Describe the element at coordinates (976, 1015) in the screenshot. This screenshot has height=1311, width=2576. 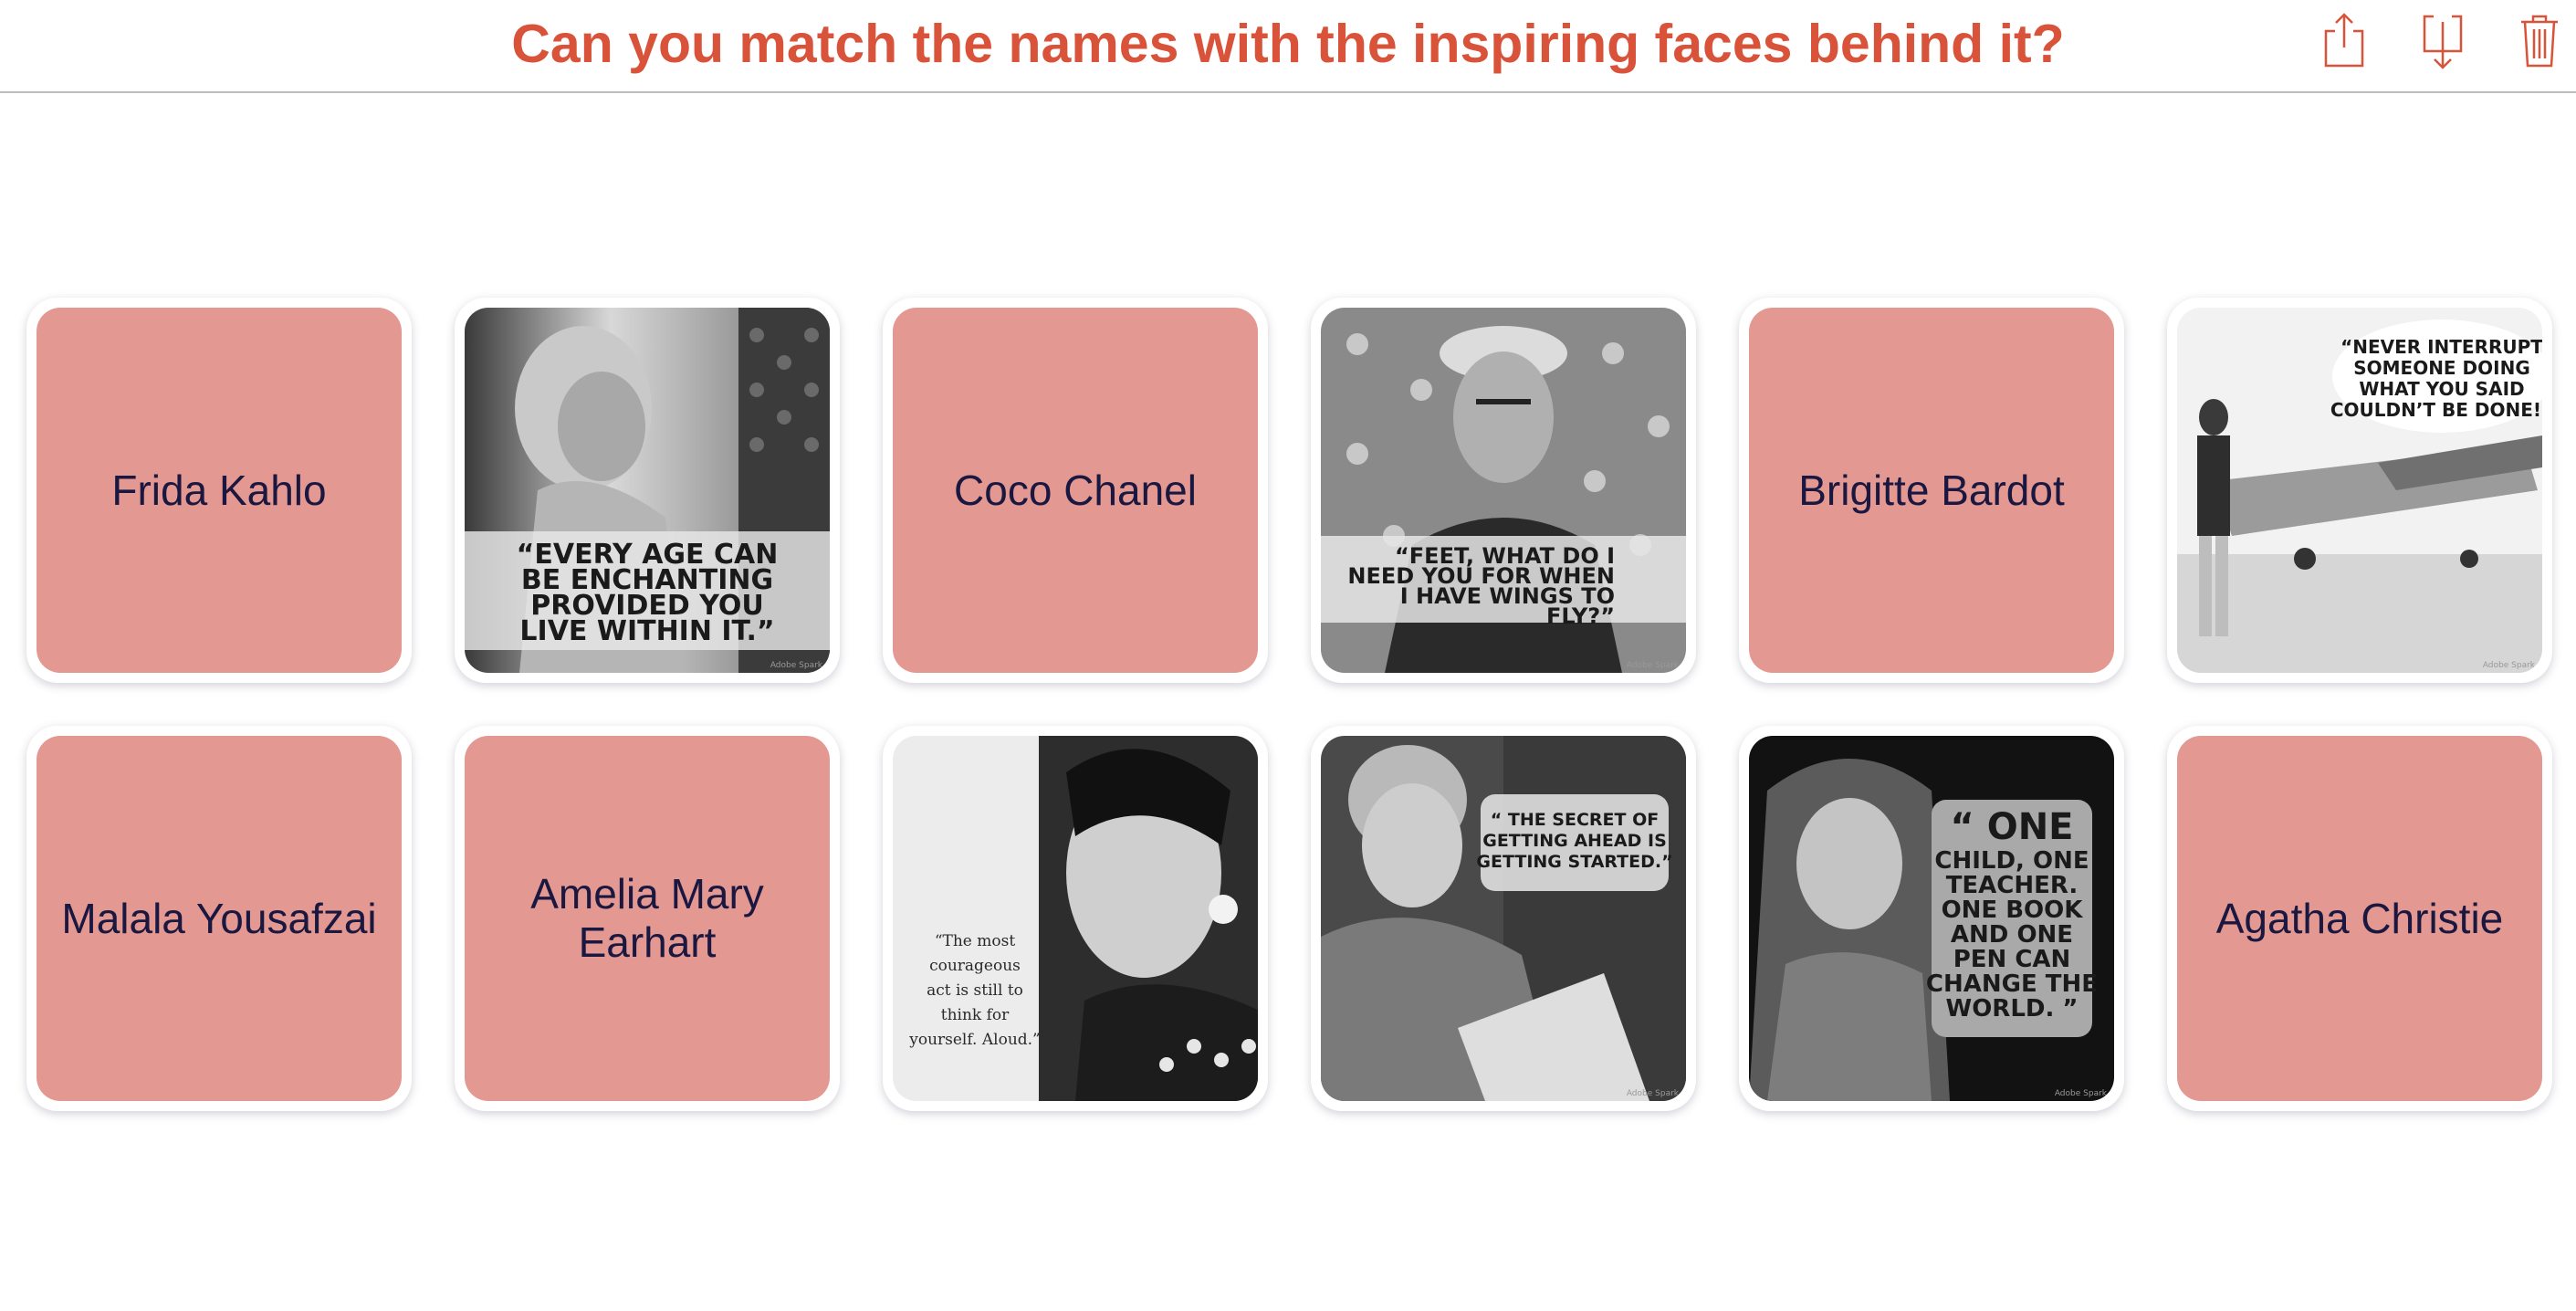
I see `chanel-quote-line: think for` at that location.